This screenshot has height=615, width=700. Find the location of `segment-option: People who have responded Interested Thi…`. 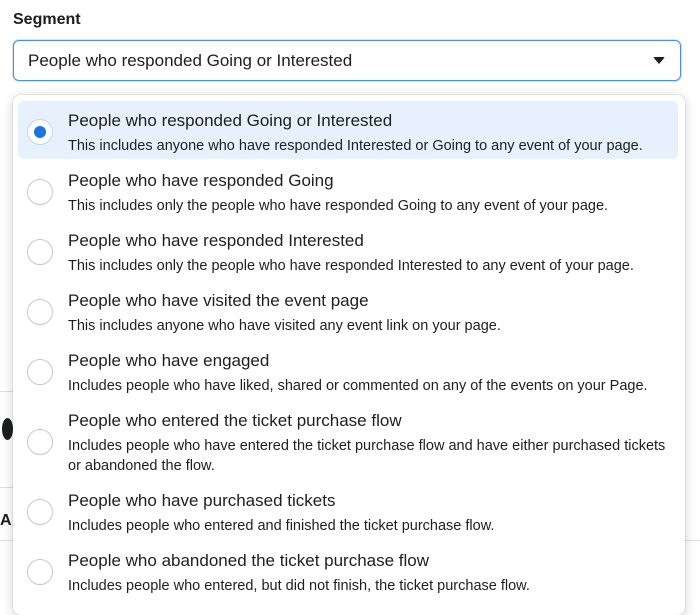

segment-option: People who have responded Interested Thi… is located at coordinates (348, 250).